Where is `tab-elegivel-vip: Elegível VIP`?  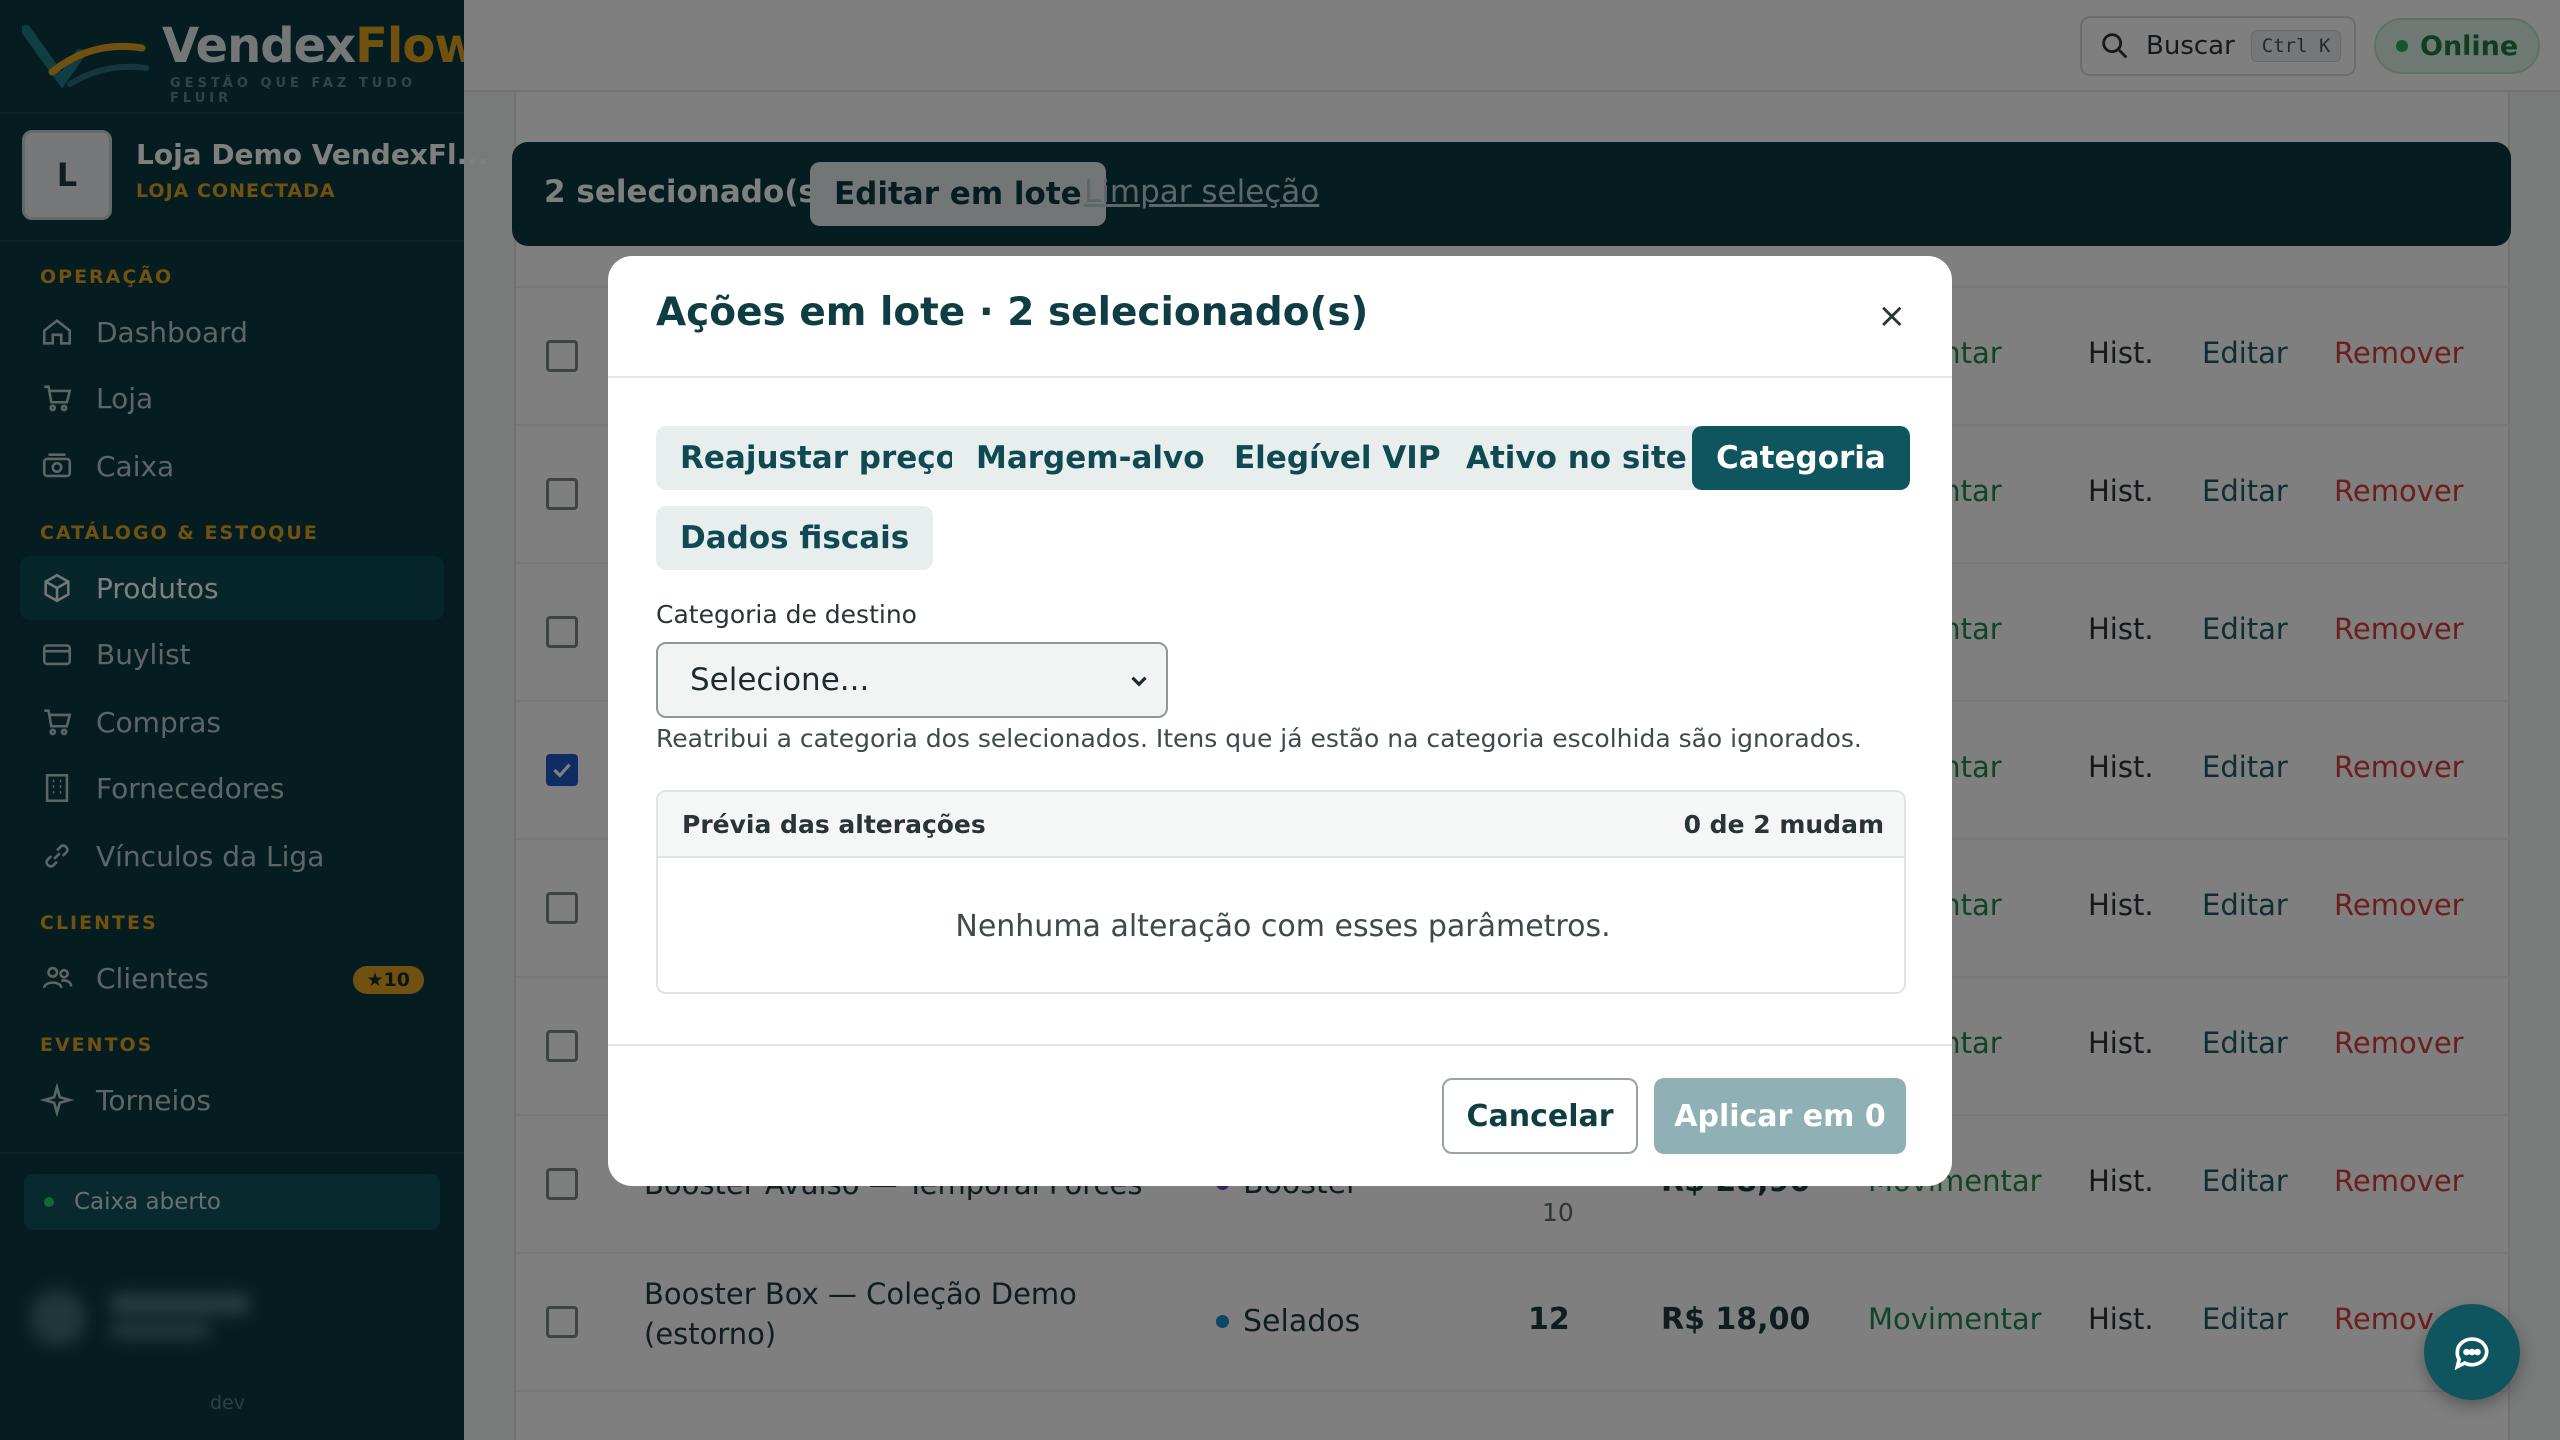
tab-elegivel-vip: Elegível VIP is located at coordinates (1337, 458).